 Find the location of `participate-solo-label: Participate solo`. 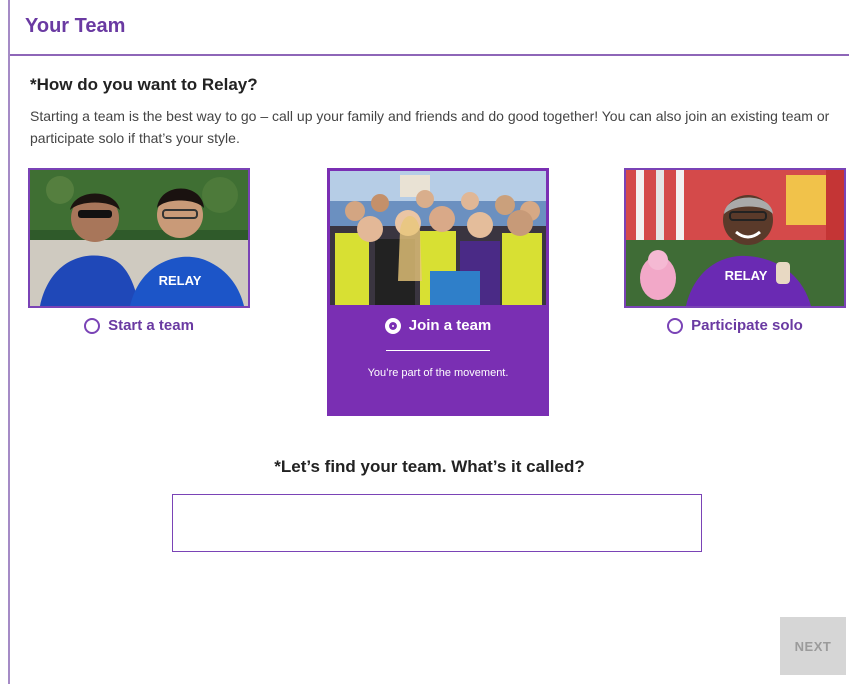

participate-solo-label: Participate solo is located at coordinates (747, 325).